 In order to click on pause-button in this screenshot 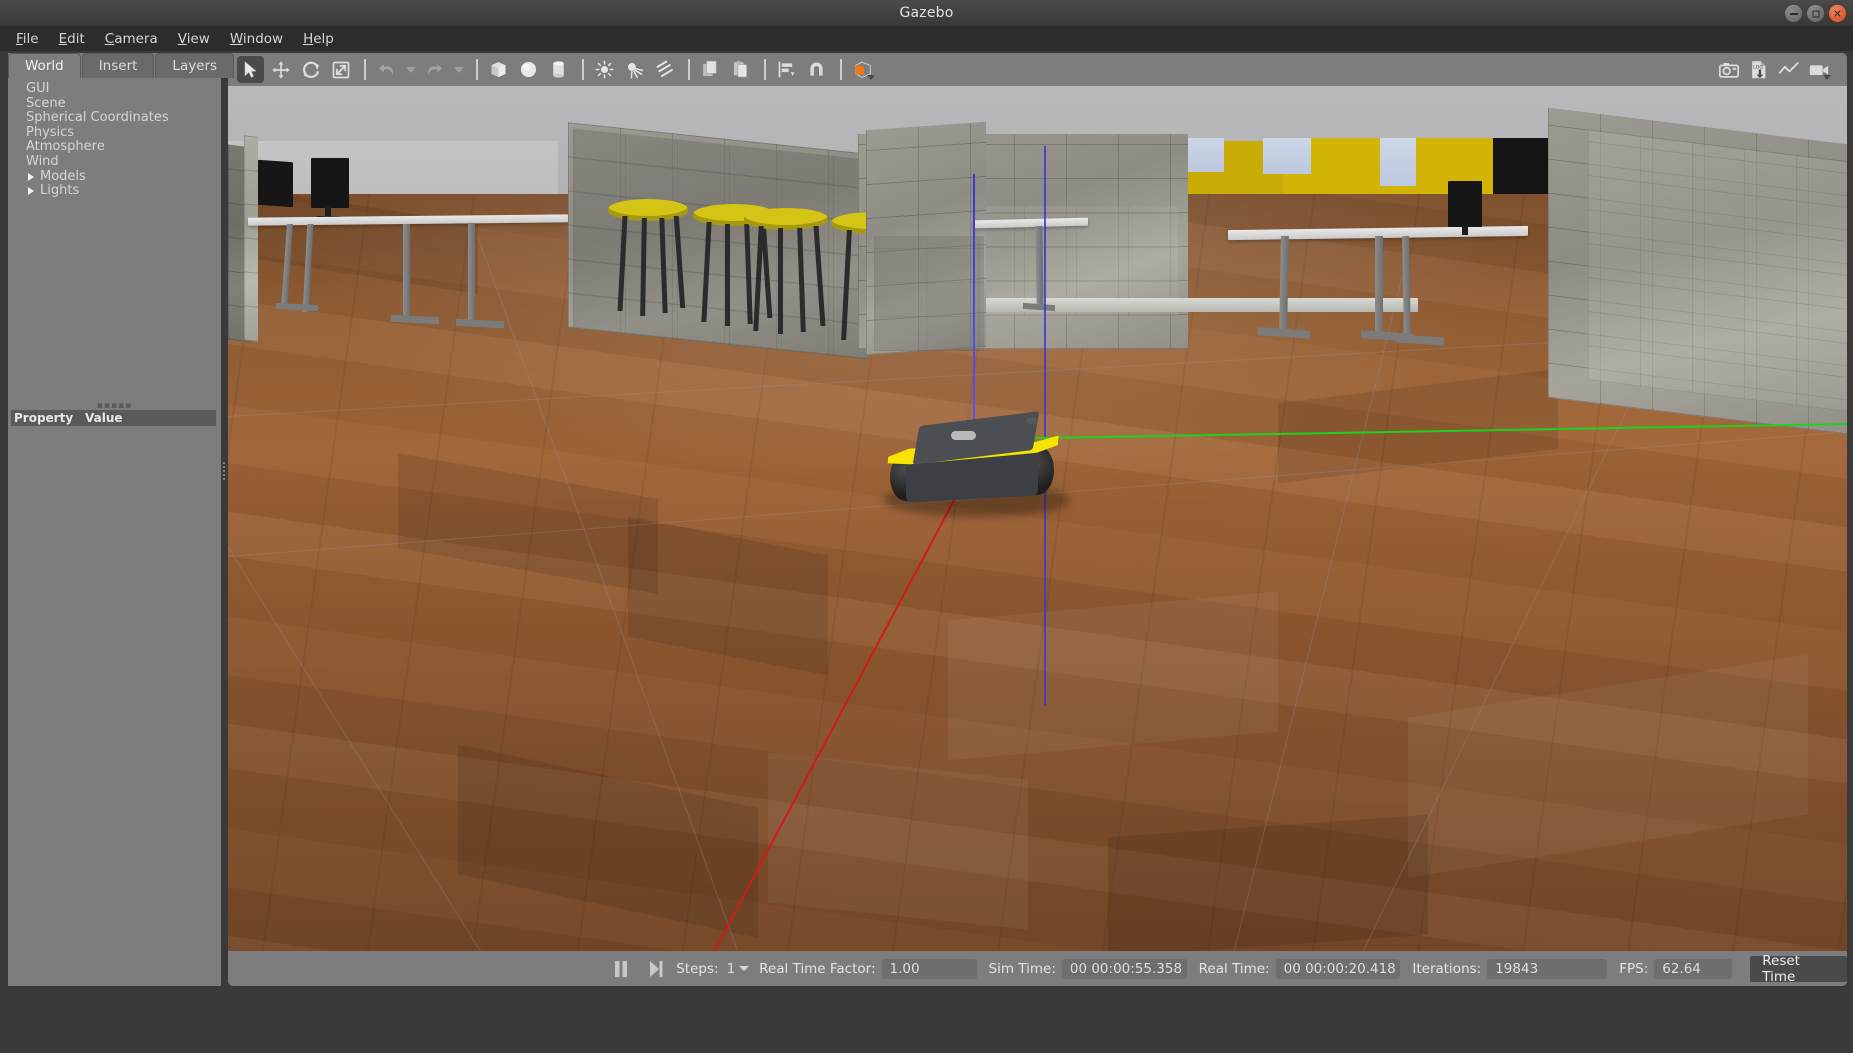, I will do `click(620, 969)`.